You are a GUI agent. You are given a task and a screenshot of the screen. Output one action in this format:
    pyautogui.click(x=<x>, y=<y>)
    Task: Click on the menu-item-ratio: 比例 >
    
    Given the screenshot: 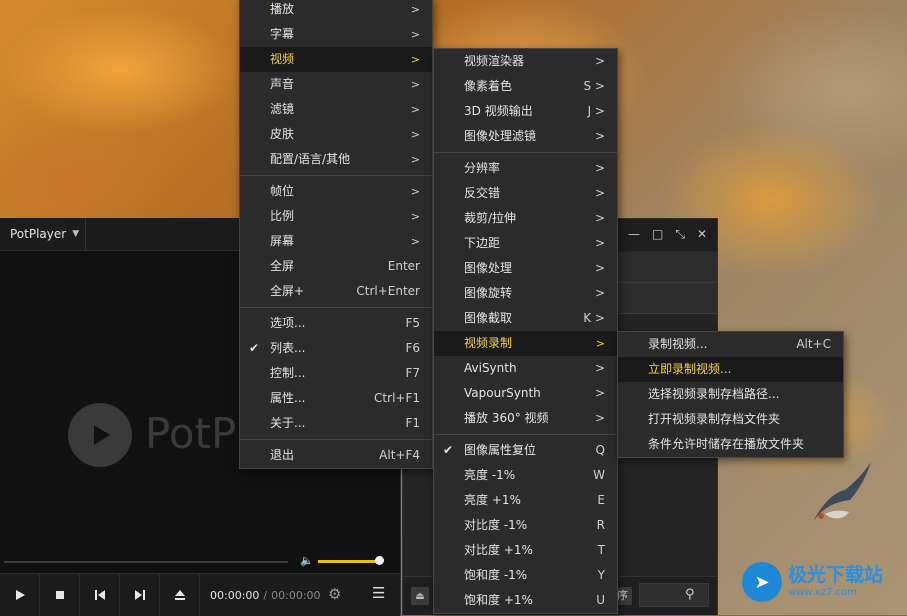 What is the action you would take?
    pyautogui.click(x=336, y=216)
    